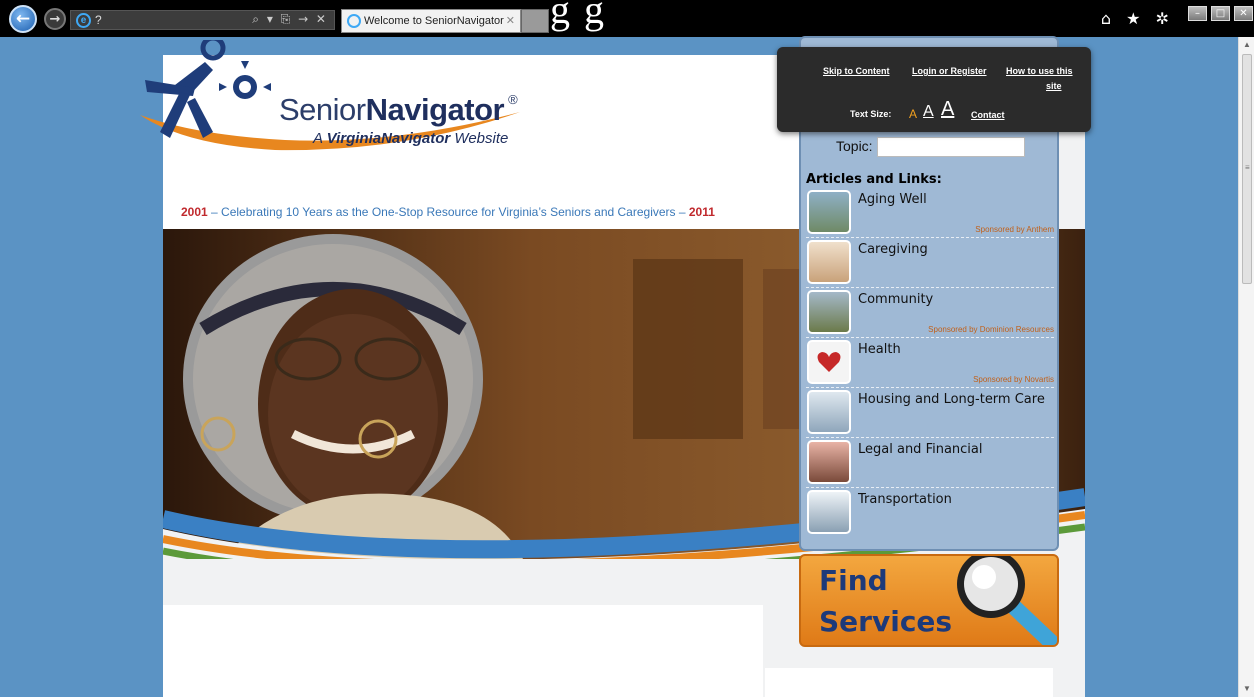  What do you see at coordinates (920, 449) in the screenshot?
I see `sidebar-item-label: Legal and Financial` at bounding box center [920, 449].